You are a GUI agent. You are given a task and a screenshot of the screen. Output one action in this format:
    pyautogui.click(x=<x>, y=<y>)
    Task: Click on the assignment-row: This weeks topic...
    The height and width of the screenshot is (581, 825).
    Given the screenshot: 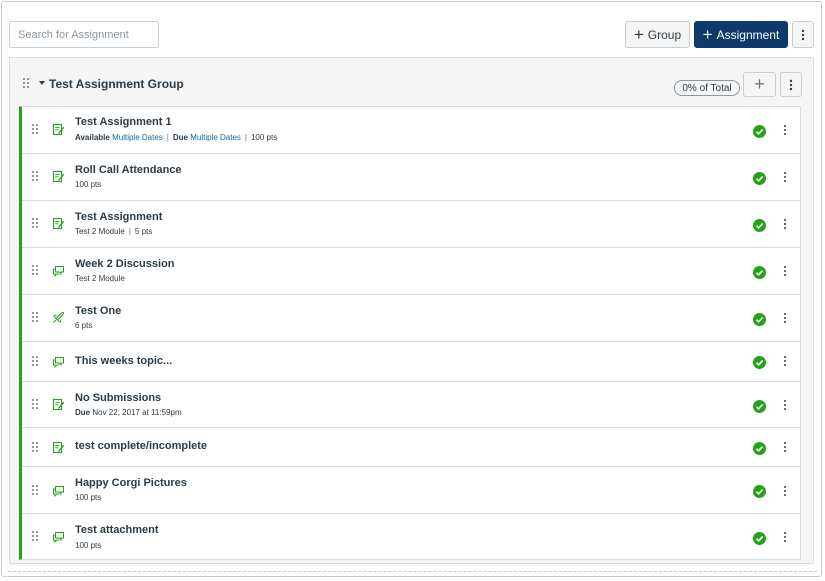 What is the action you would take?
    pyautogui.click(x=411, y=362)
    